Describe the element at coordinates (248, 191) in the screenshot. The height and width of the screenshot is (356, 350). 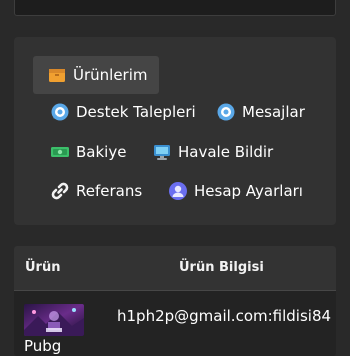
I see `menu-label-account-settings: Hesap Ayarları` at that location.